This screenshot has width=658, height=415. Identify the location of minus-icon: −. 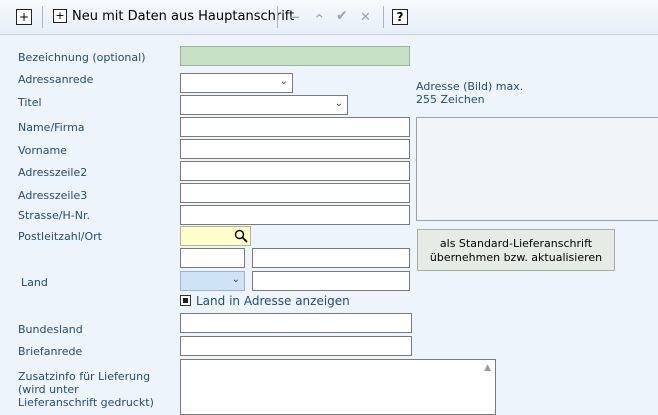
(294, 17).